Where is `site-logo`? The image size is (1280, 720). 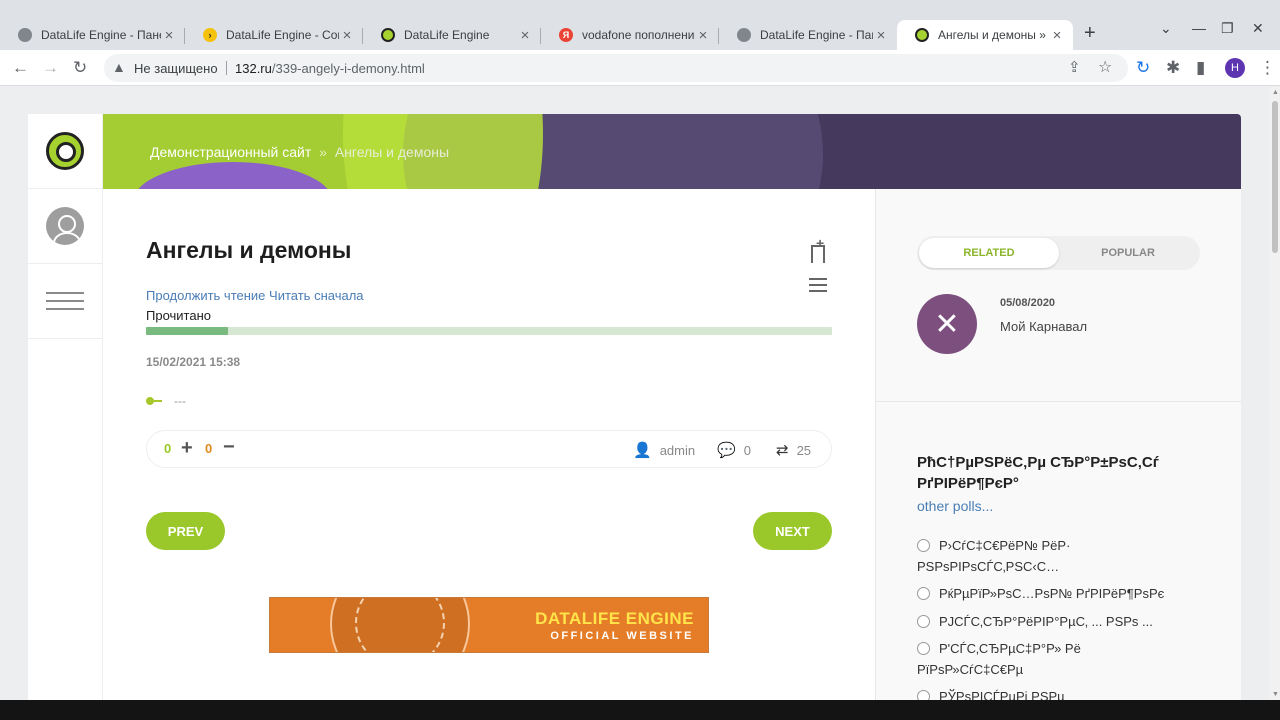 site-logo is located at coordinates (65, 151).